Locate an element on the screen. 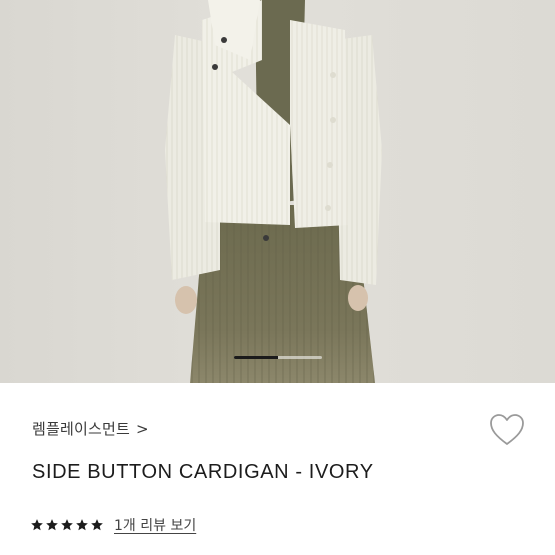 The height and width of the screenshot is (555, 555). star-rating is located at coordinates (67, 525).